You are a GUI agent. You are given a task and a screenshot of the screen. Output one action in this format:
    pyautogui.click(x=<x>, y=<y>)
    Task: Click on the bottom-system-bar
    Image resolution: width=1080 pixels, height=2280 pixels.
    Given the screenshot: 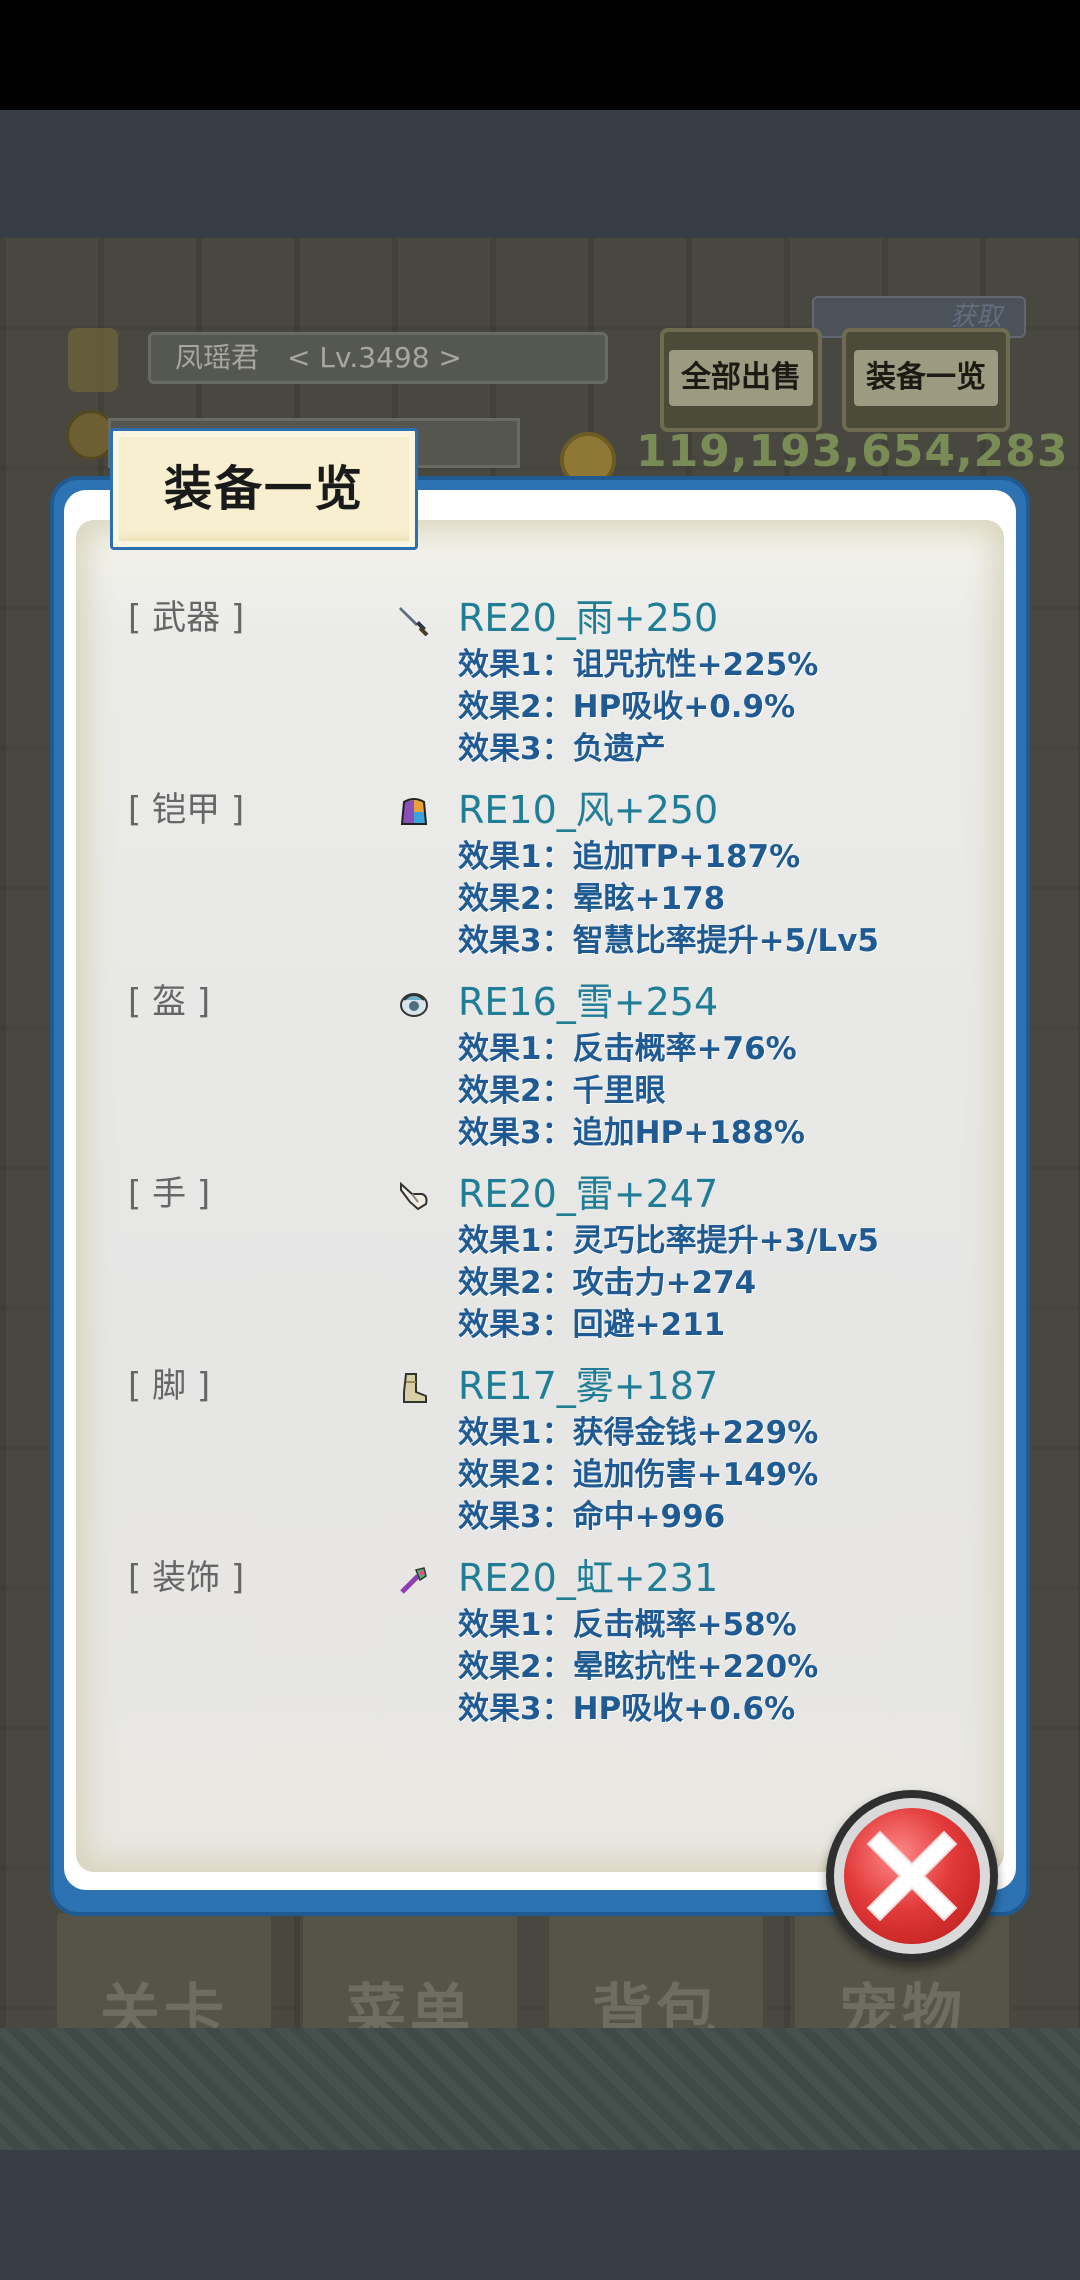 What is the action you would take?
    pyautogui.click(x=540, y=2215)
    